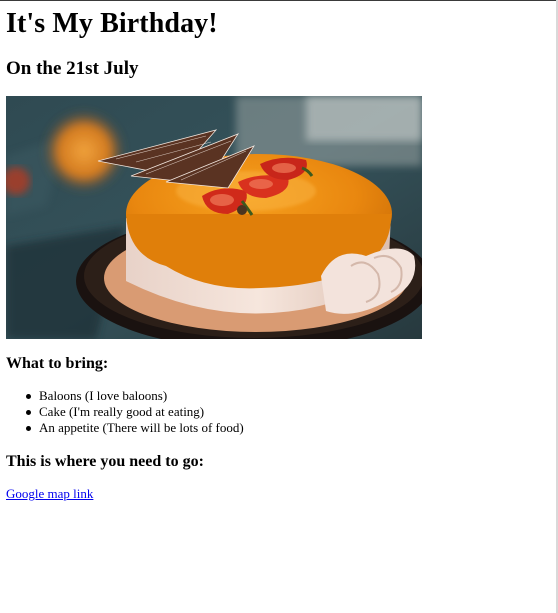 The image size is (558, 613). Describe the element at coordinates (279, 0) in the screenshot. I see `window-top-border` at that location.